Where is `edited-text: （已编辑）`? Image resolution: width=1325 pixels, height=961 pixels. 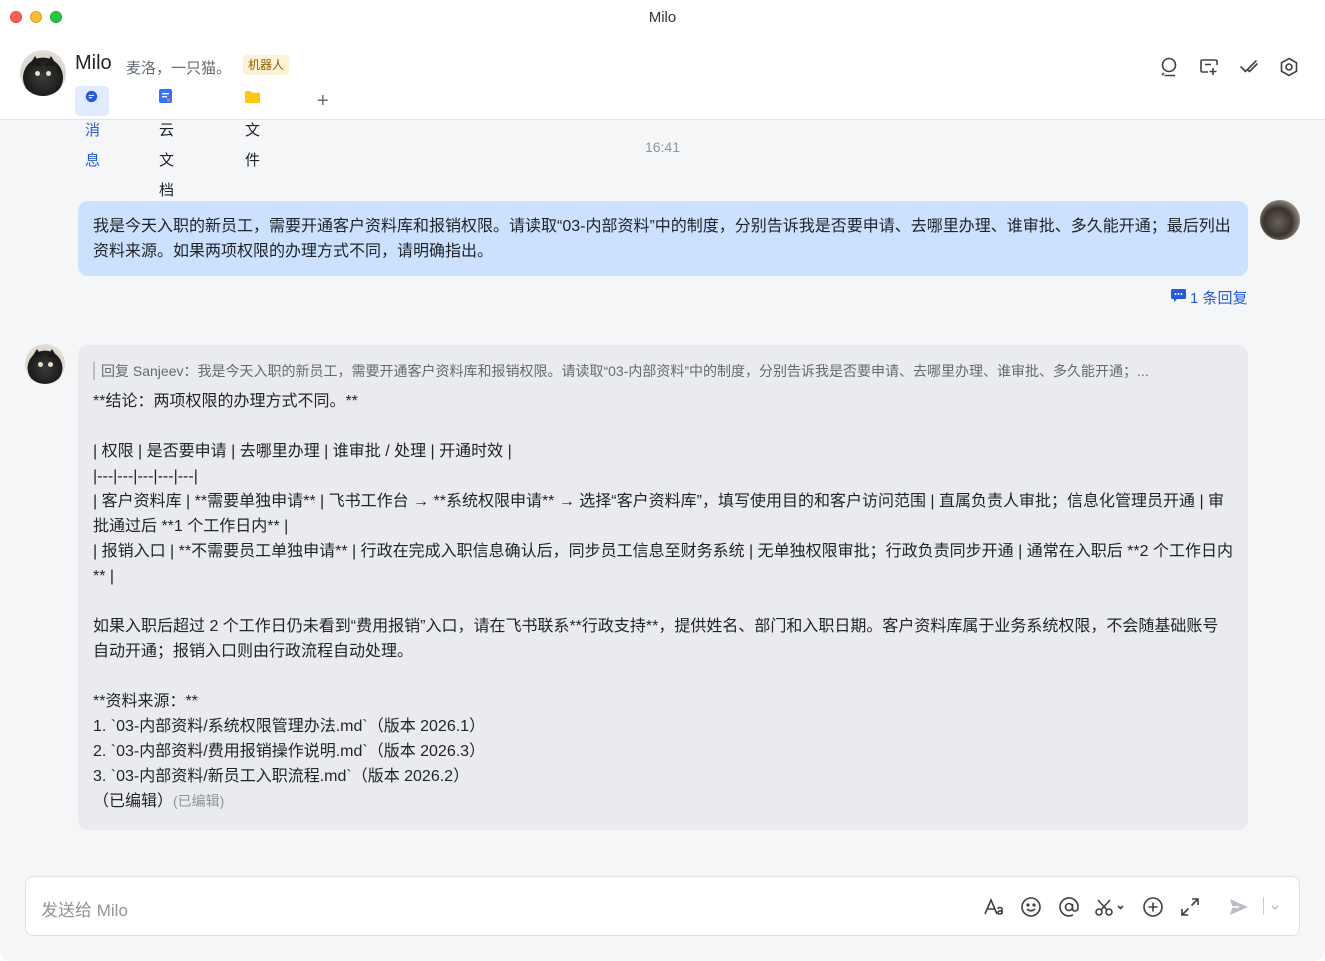 edited-text: （已编辑） is located at coordinates (133, 801).